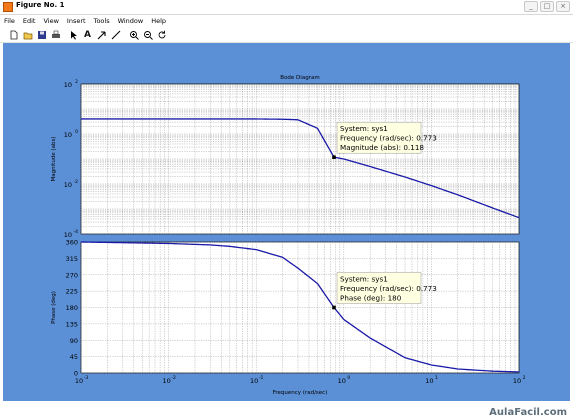  What do you see at coordinates (436, 378) in the screenshot?
I see `x-tick-exponent: 1` at bounding box center [436, 378].